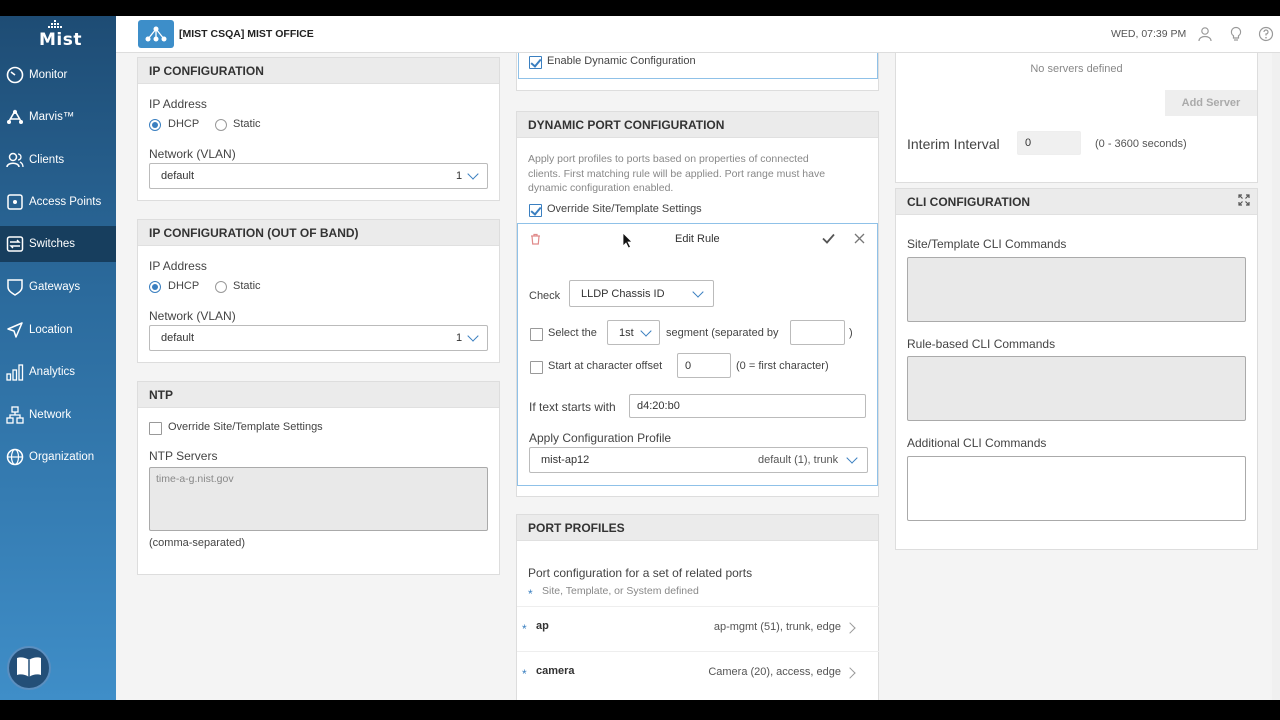  What do you see at coordinates (535, 240) in the screenshot?
I see `trash-icon` at bounding box center [535, 240].